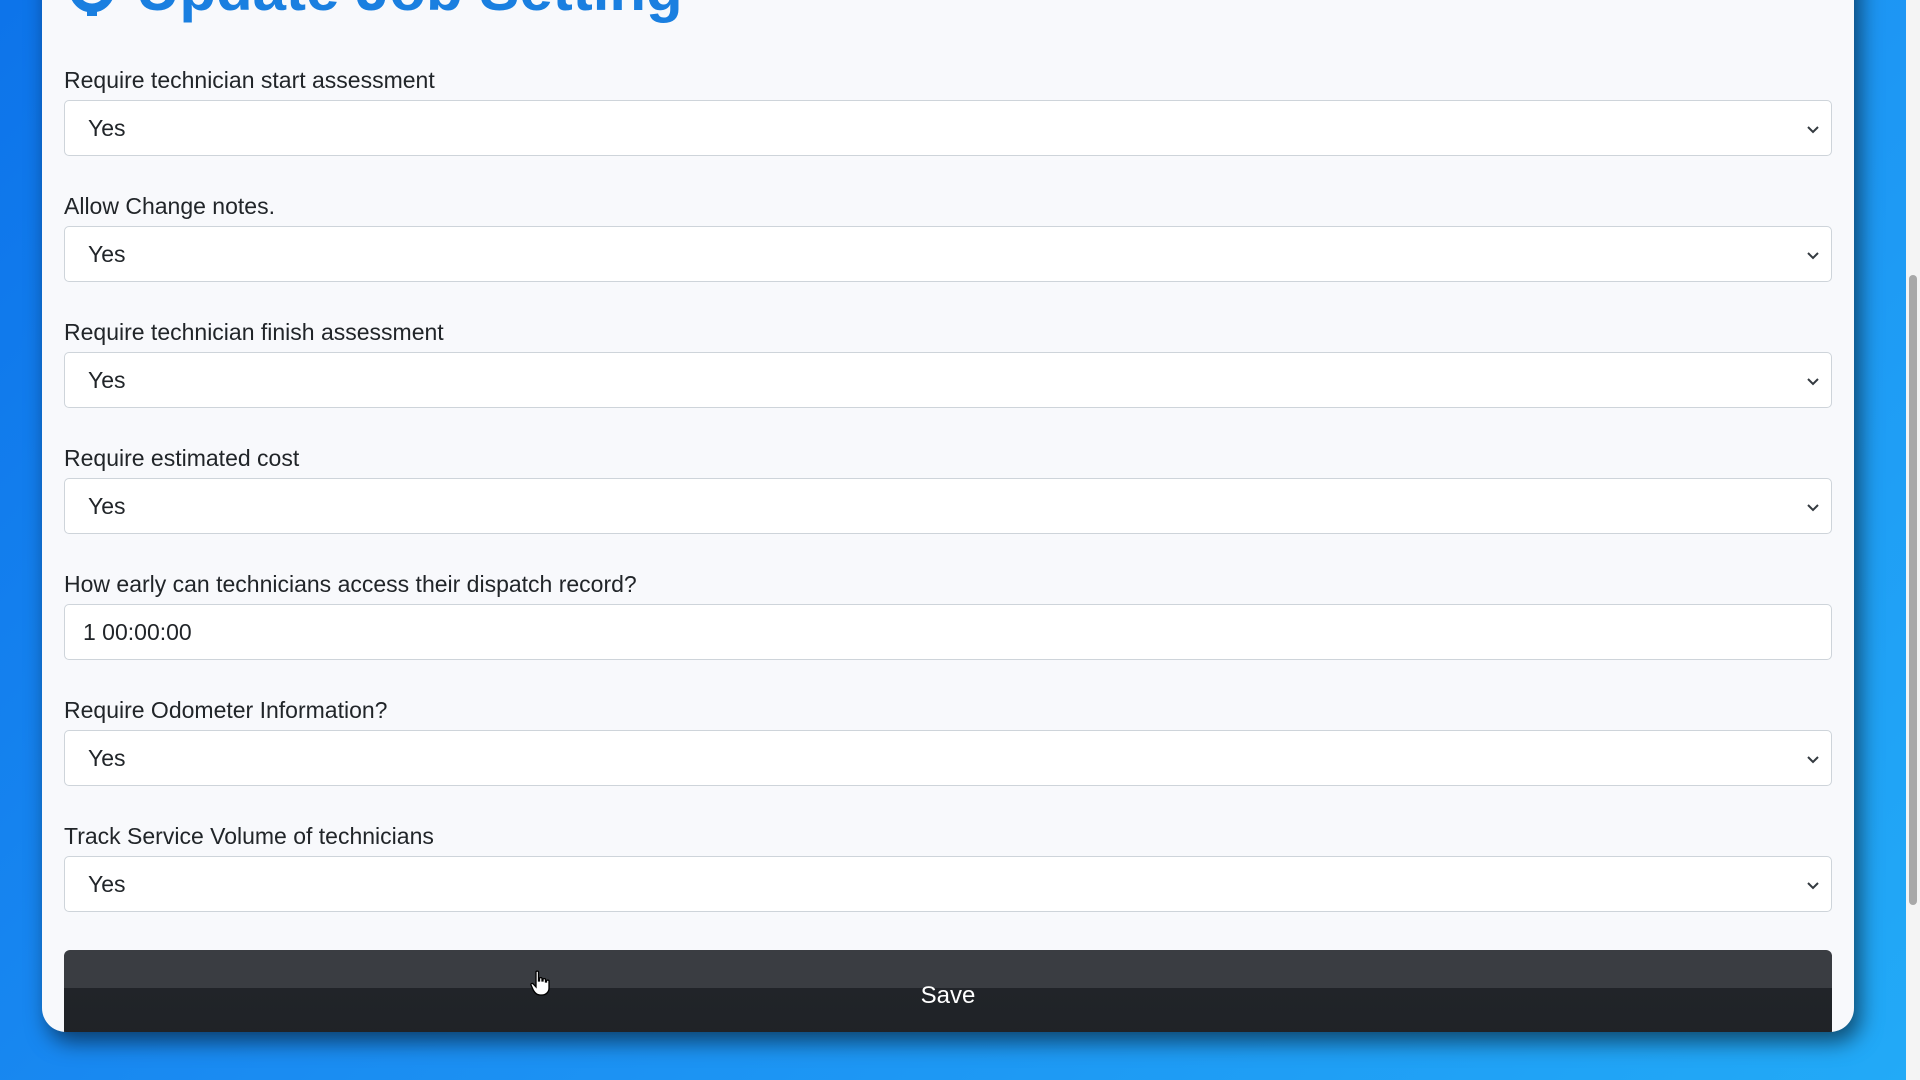 The height and width of the screenshot is (1080, 1920). What do you see at coordinates (92, 9) in the screenshot?
I see `gear-icon` at bounding box center [92, 9].